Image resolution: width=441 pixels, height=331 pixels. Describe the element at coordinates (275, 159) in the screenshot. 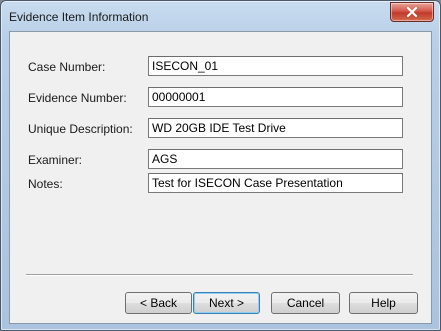

I see `examiner-field` at that location.